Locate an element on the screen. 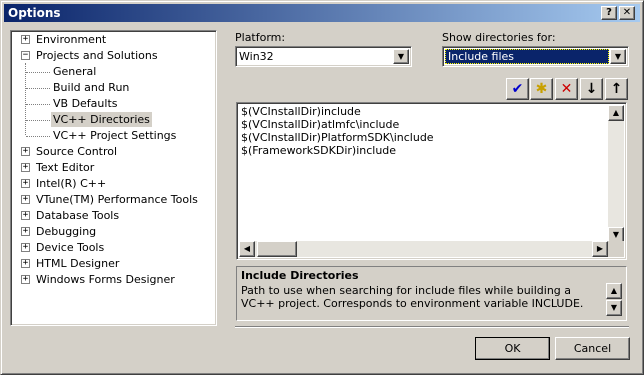 The height and width of the screenshot is (375, 644). vertical-scrollbar: ▲ ▼ is located at coordinates (616, 174).